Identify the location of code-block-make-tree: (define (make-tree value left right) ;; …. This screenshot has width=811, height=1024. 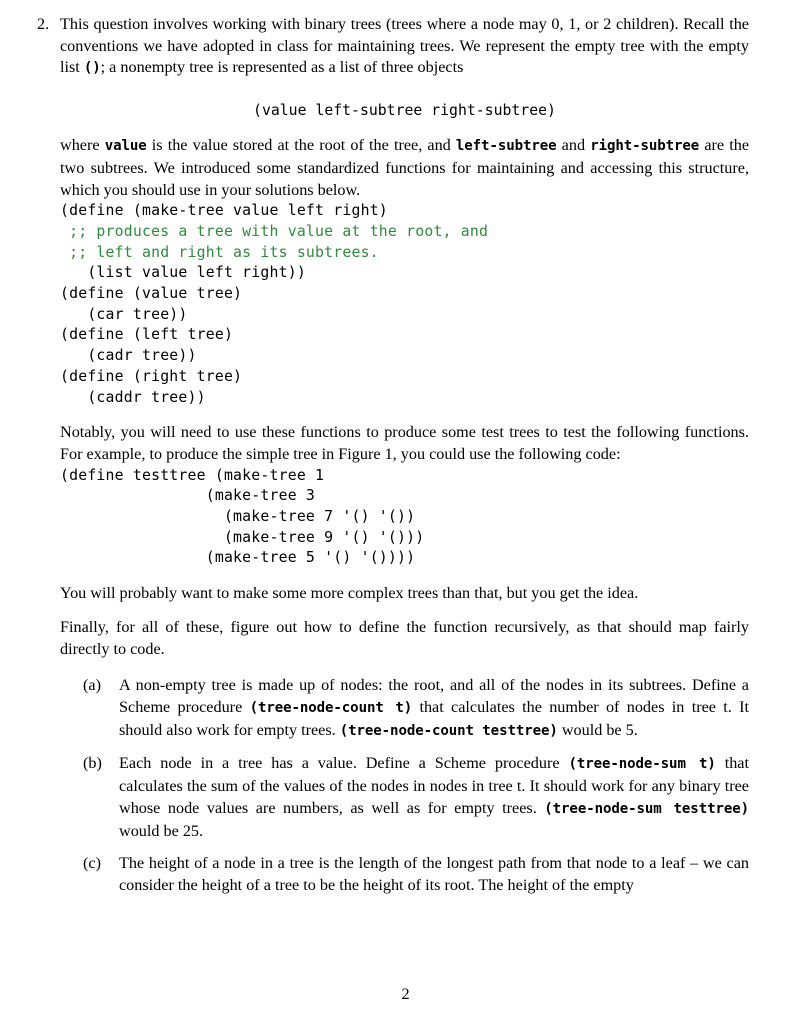
(404, 242).